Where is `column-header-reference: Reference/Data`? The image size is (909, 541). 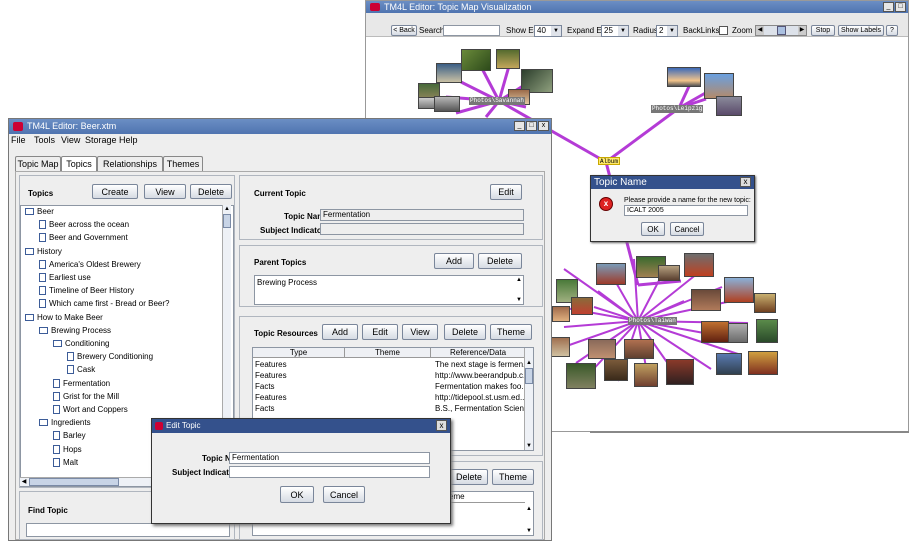
column-header-reference: Reference/Data is located at coordinates (478, 353).